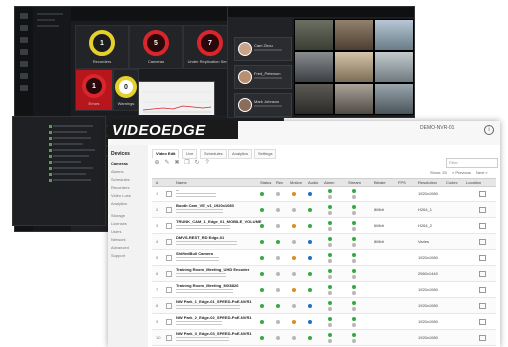 The image size is (508, 347). Describe the element at coordinates (324, 258) in the screenshot. I see `table-row: 5 ShiftedBull Camera 1920x1080` at that location.